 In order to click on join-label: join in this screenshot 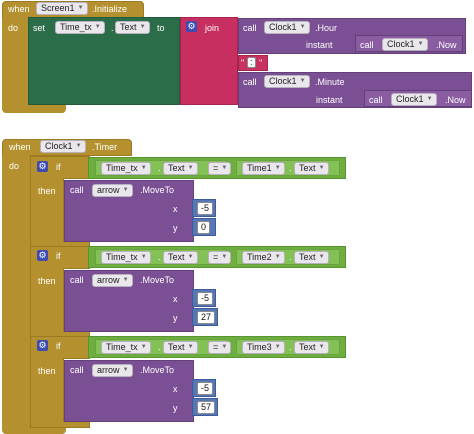, I will do `click(212, 28)`.